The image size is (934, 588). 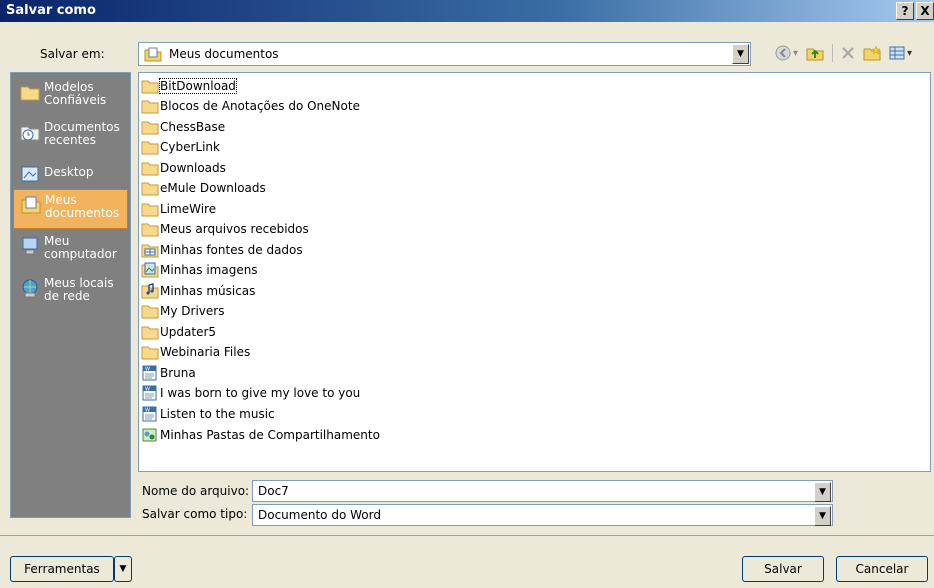 I want to click on filetype-label: Salvar como tipo:, so click(x=195, y=514).